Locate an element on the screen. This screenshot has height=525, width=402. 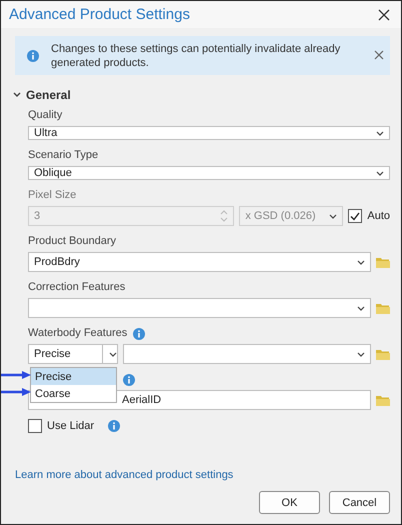
field-label: Pixel Size is located at coordinates (53, 196).